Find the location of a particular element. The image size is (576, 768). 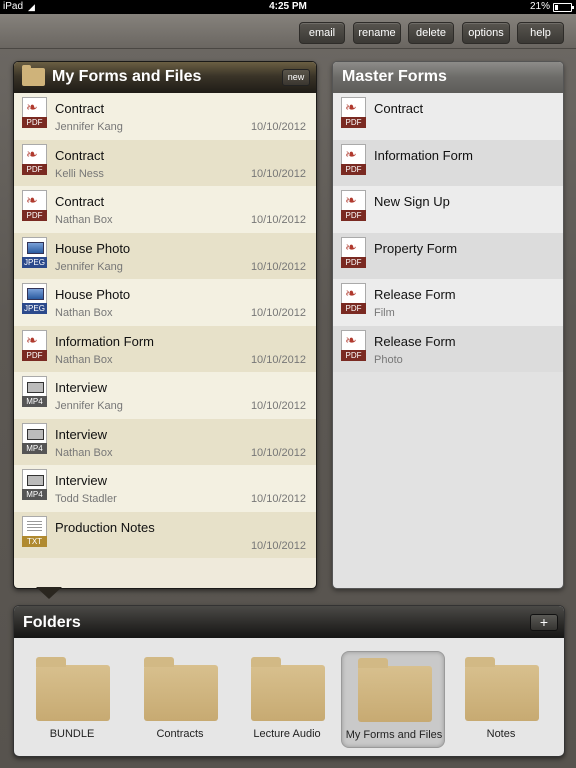

help-button: help is located at coordinates (540, 33).